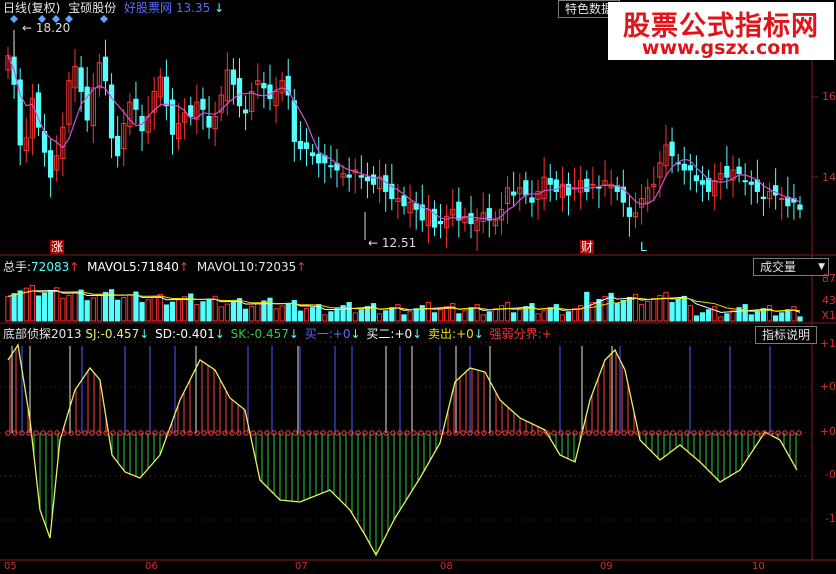 This screenshot has width=836, height=574. What do you see at coordinates (830, 518) in the screenshot?
I see `ind-axis-5: -1` at bounding box center [830, 518].